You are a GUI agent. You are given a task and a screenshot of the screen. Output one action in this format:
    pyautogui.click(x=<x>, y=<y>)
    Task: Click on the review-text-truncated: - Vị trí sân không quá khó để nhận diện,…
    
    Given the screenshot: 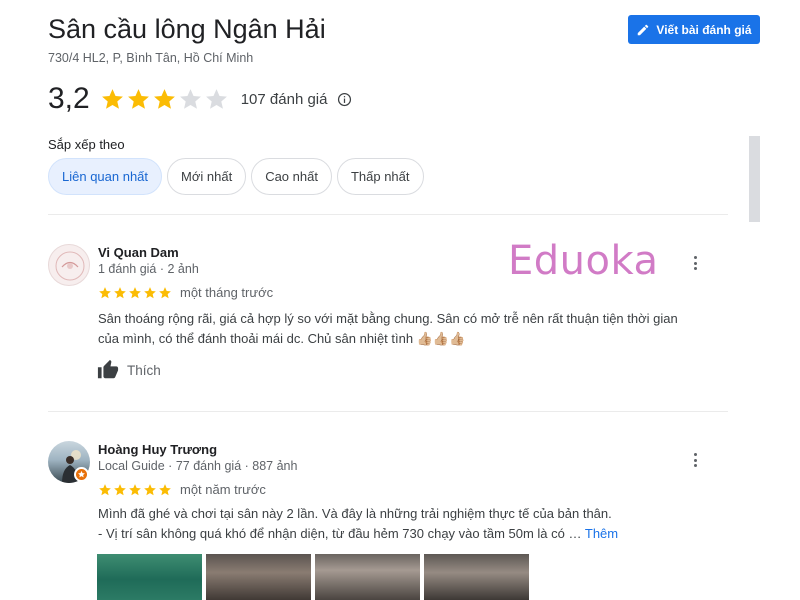 What is the action you would take?
    pyautogui.click(x=341, y=533)
    